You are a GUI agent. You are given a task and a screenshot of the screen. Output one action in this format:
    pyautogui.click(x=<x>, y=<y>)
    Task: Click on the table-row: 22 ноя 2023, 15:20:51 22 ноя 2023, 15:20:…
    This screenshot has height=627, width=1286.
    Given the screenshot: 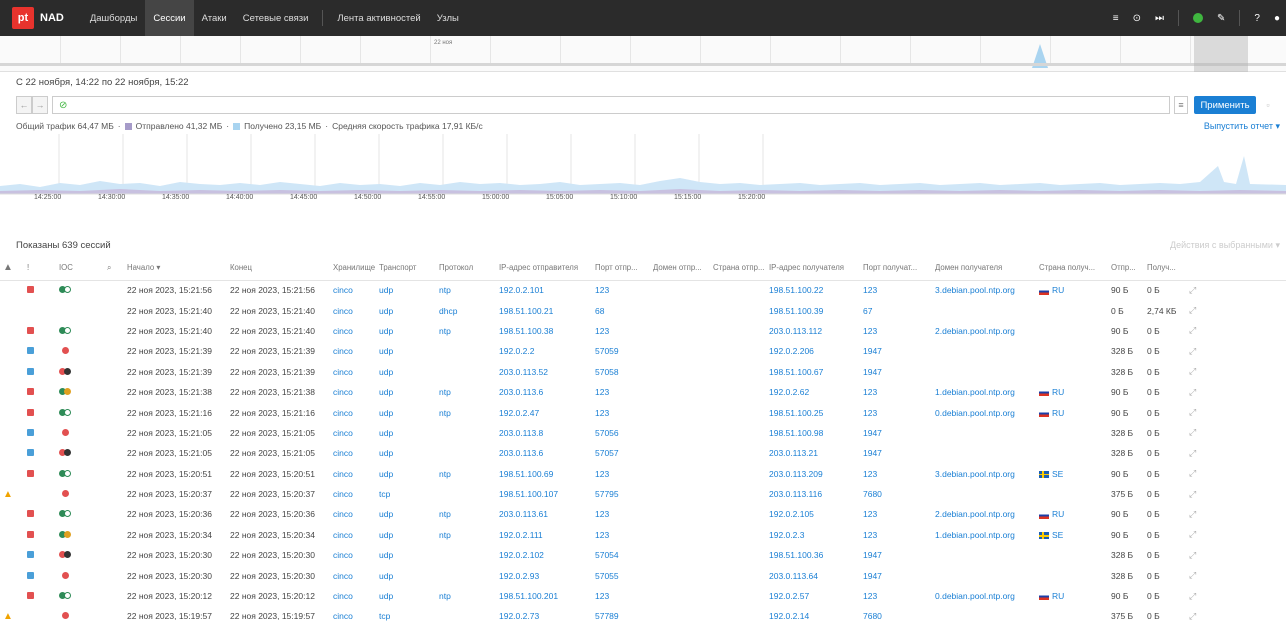 What is the action you would take?
    pyautogui.click(x=643, y=474)
    